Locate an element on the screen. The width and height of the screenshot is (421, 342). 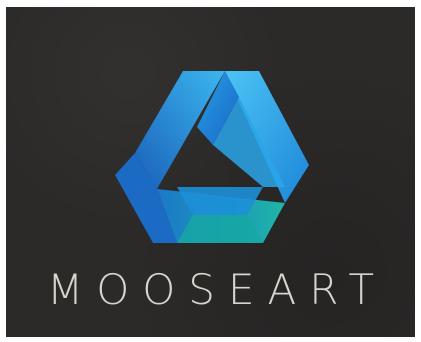
brand-name: MOOSEART is located at coordinates (217, 289).